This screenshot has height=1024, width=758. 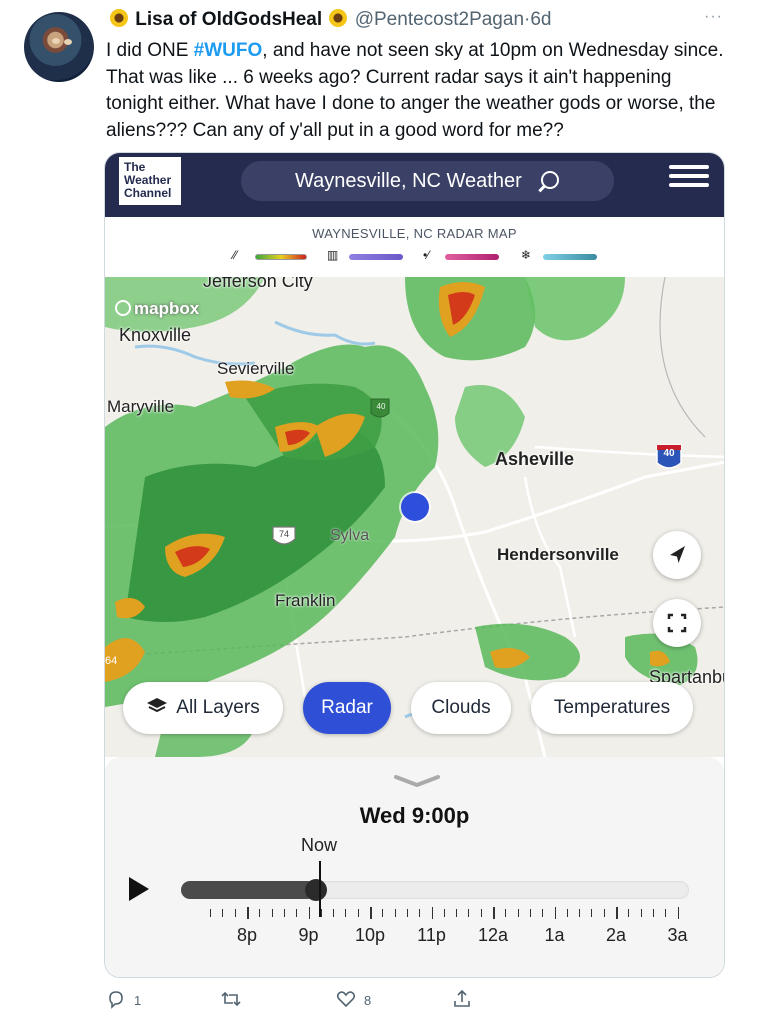 What do you see at coordinates (68, 42) in the screenshot?
I see `avatar-eye` at bounding box center [68, 42].